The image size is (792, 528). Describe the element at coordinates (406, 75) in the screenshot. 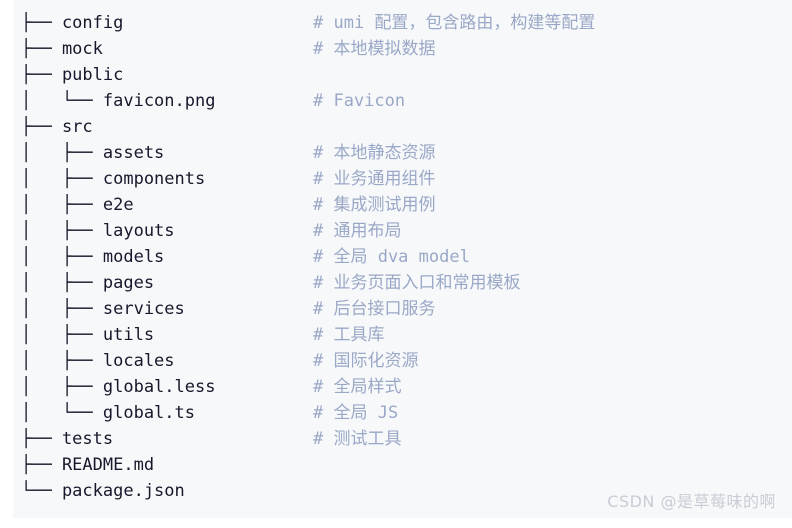

I see `tree-row: ├── public` at that location.